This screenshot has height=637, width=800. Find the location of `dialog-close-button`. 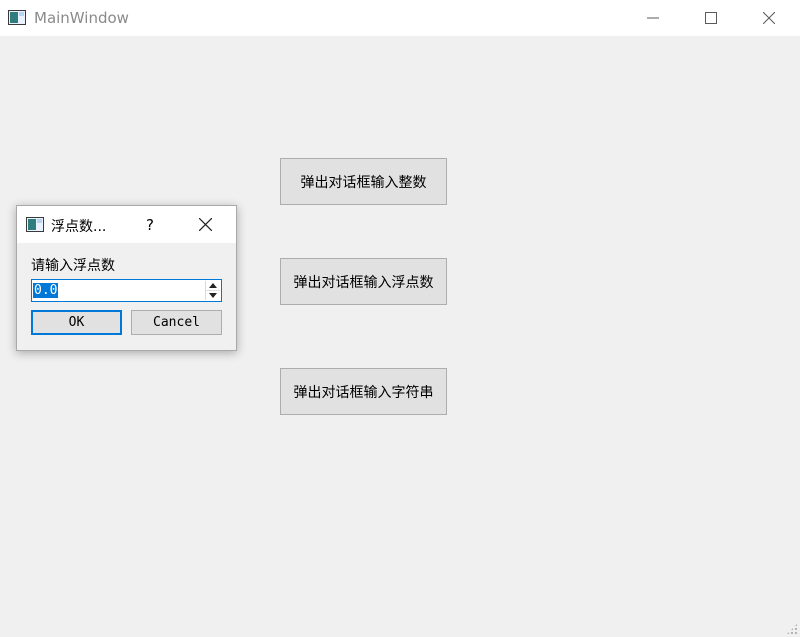

dialog-close-button is located at coordinates (206, 225).